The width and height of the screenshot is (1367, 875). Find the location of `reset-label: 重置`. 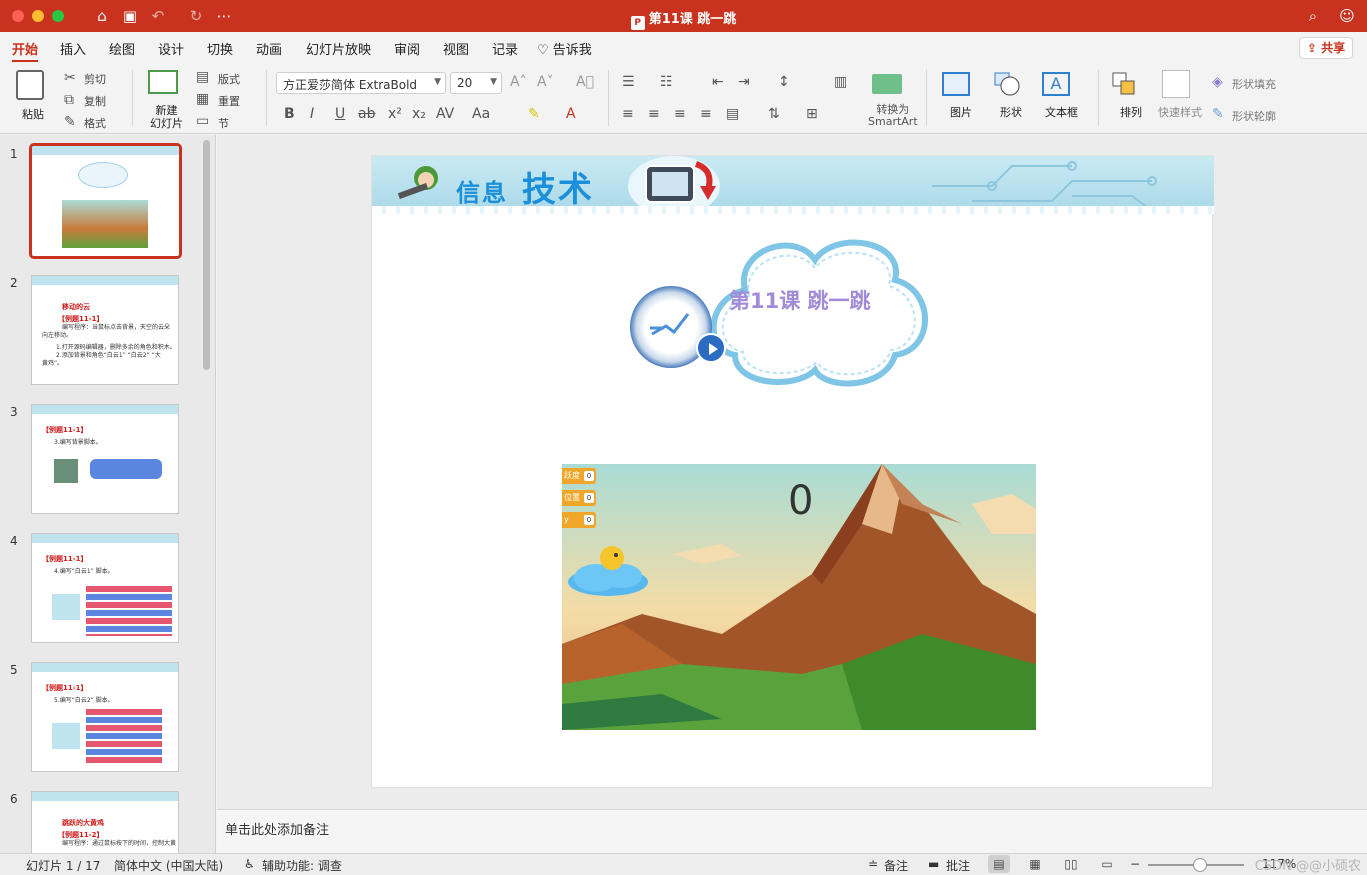

reset-label: 重置 is located at coordinates (229, 101).